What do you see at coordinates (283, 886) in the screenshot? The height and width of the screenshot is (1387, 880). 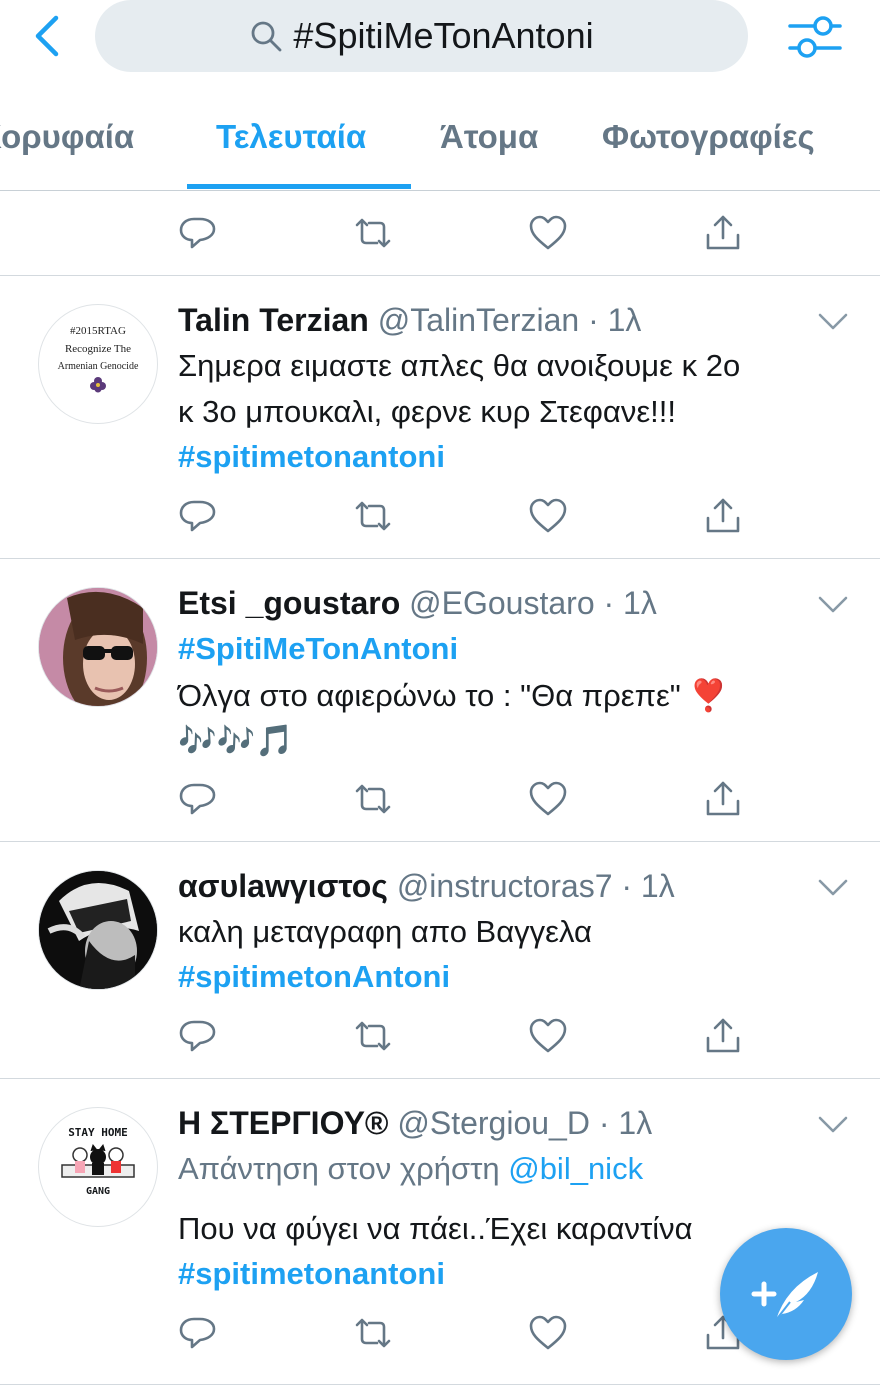 I see `author-name: ασυlawγιστος` at bounding box center [283, 886].